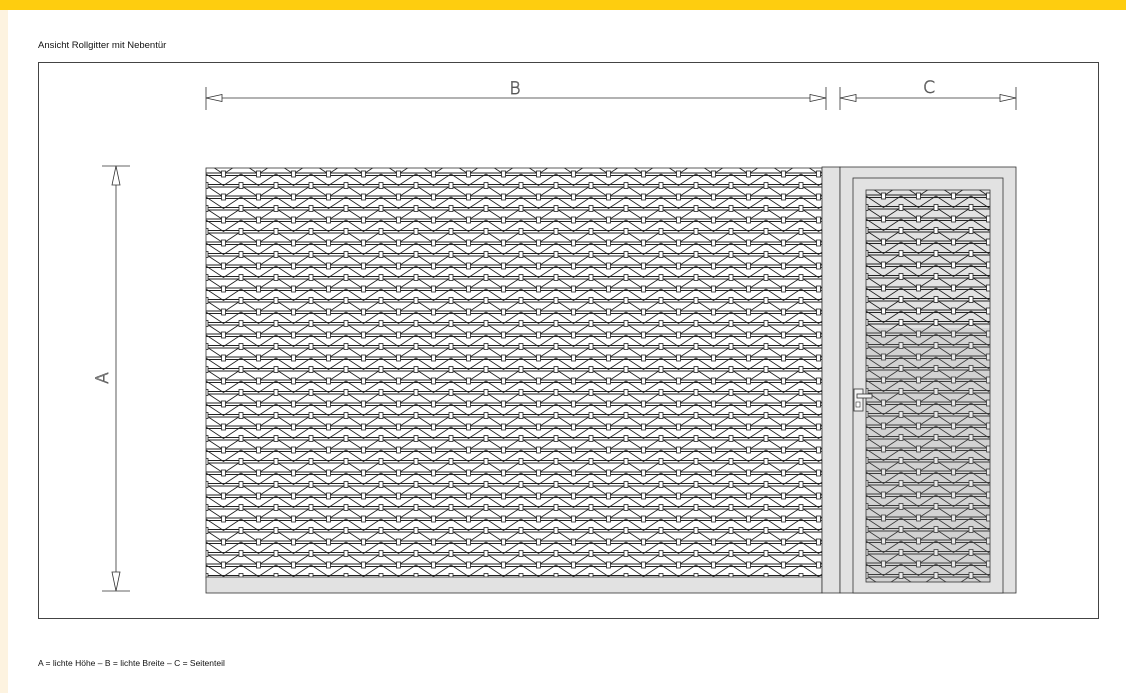 Image resolution: width=1126 pixels, height=693 pixels. Describe the element at coordinates (929, 88) in the screenshot. I see `dimension-c-label: C` at that location.